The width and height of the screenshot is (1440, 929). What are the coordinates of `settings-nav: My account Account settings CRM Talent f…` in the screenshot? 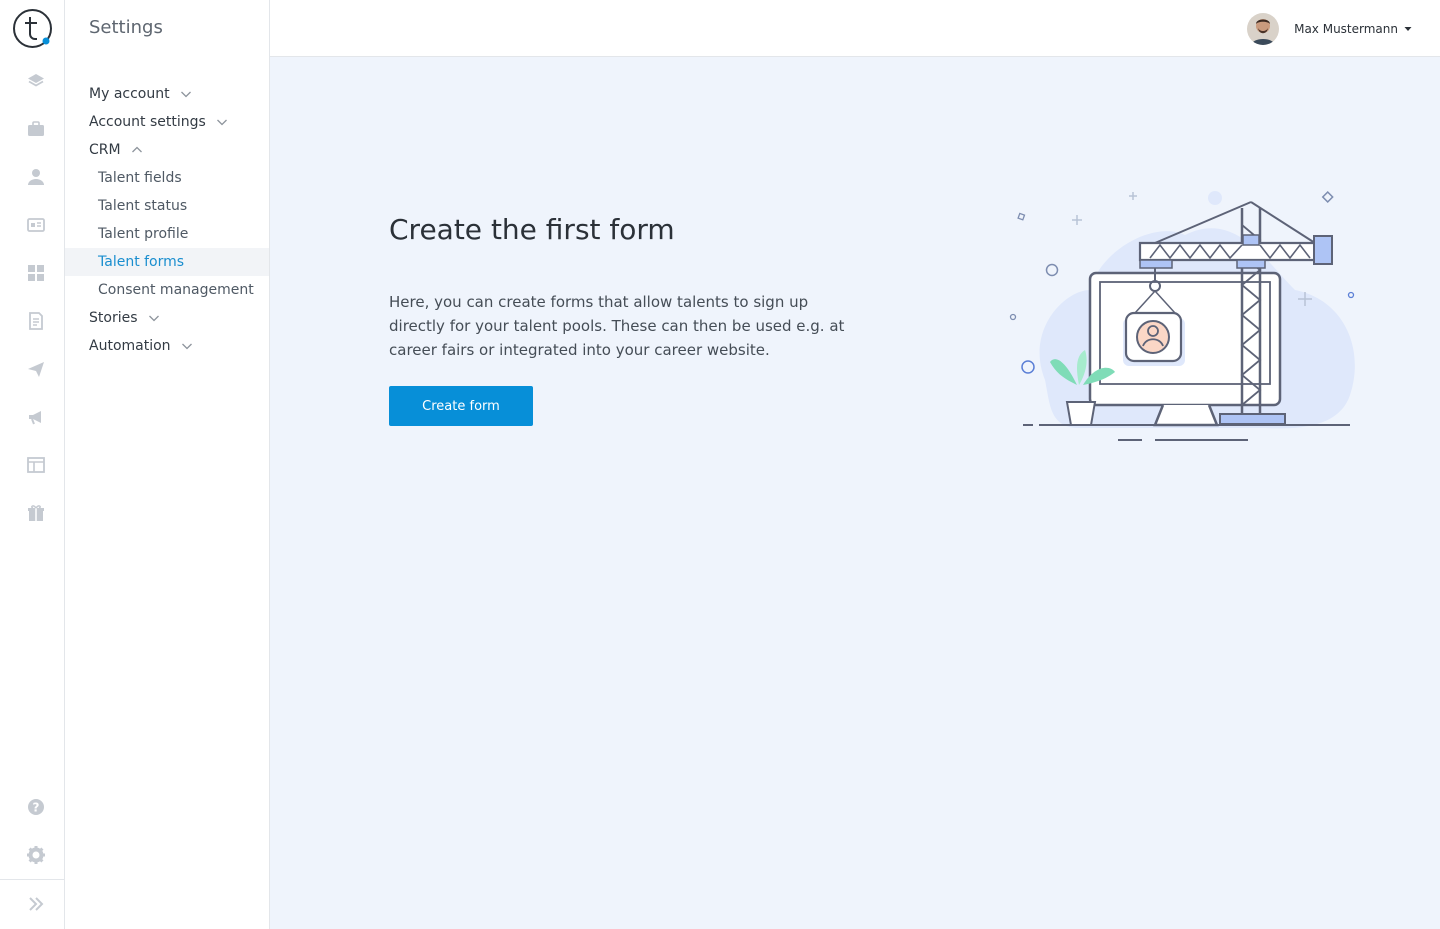 It's located at (167, 220).